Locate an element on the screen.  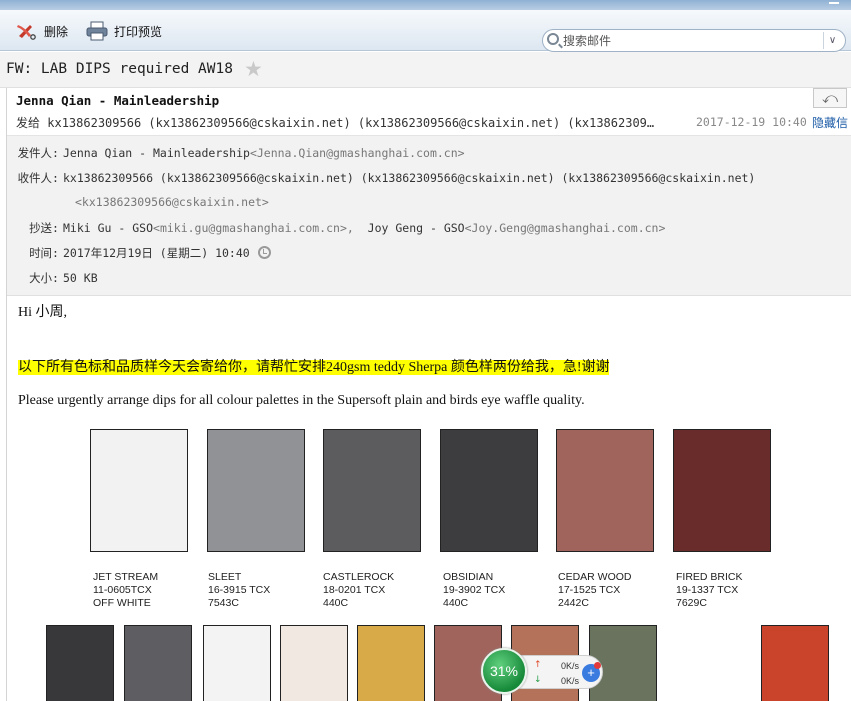
swatch-name: FIRED BRICK is located at coordinates (709, 577).